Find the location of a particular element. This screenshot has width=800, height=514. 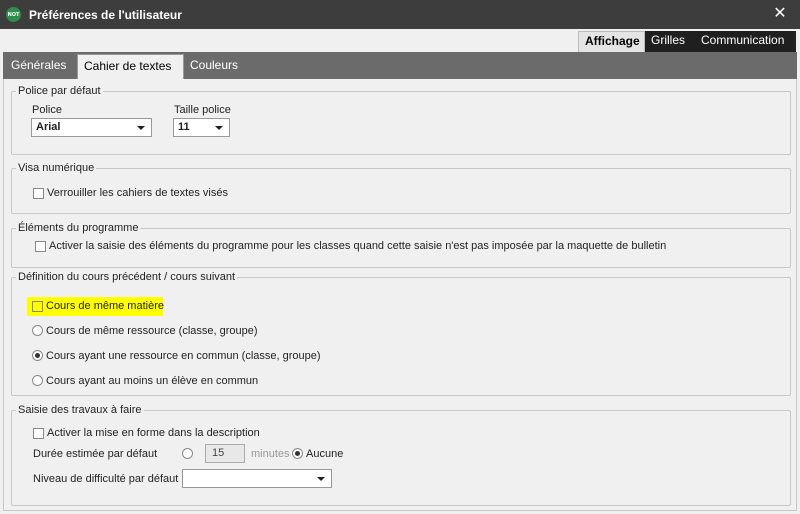

group-police-legend: Police par défaut is located at coordinates (59, 91).